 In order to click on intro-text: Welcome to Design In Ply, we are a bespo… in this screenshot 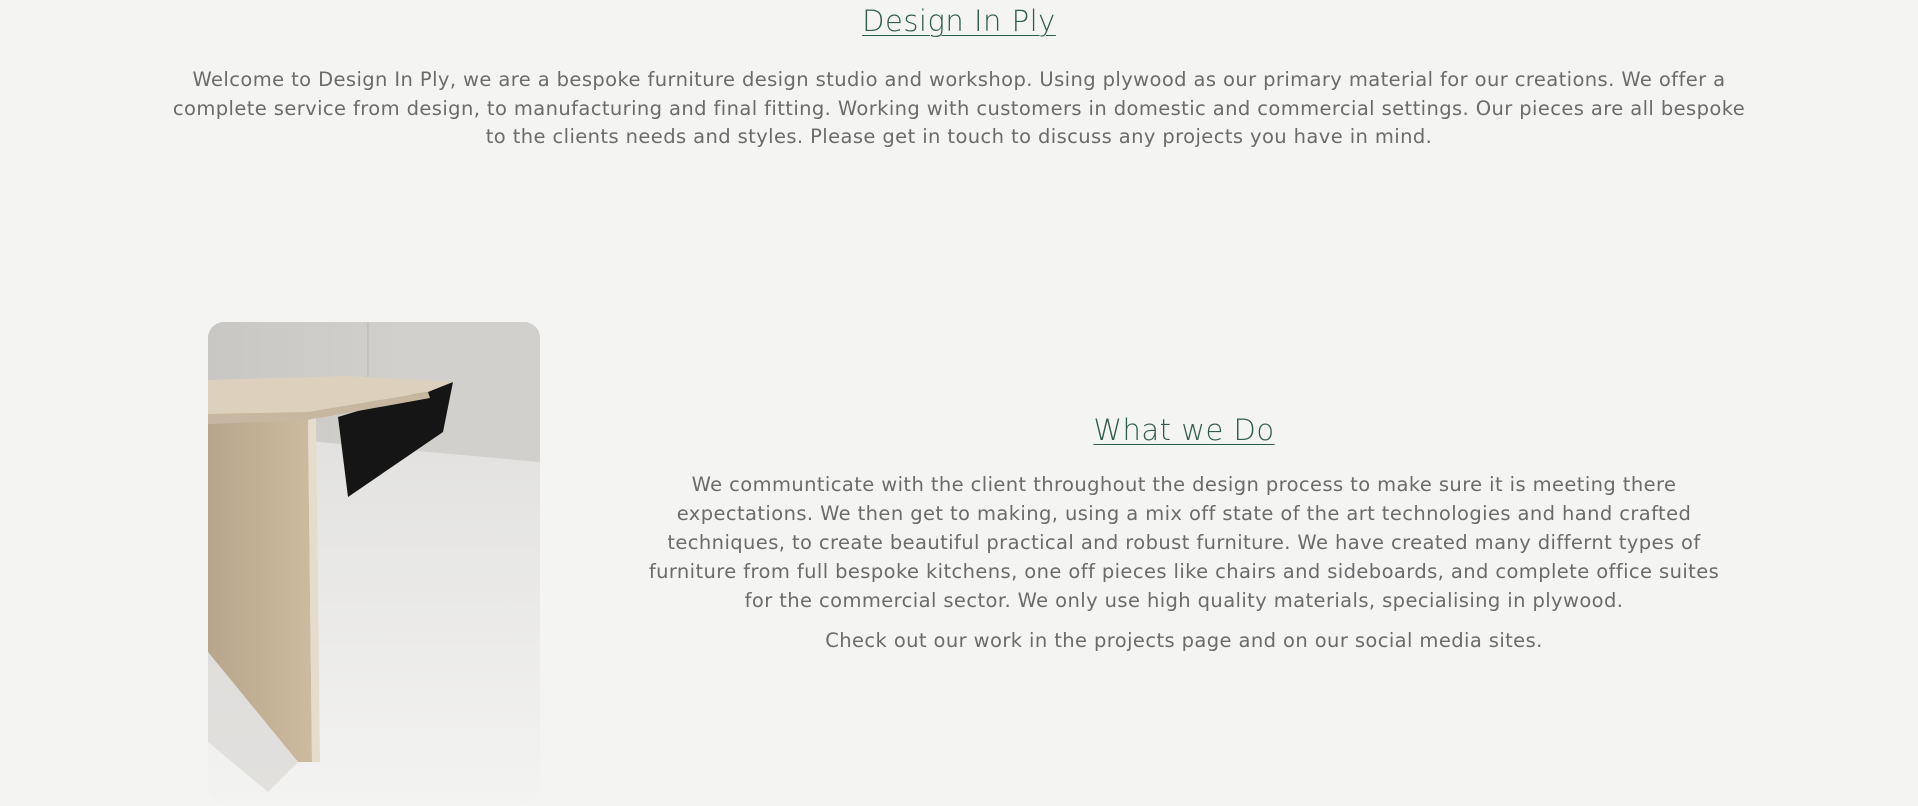, I will do `click(959, 108)`.